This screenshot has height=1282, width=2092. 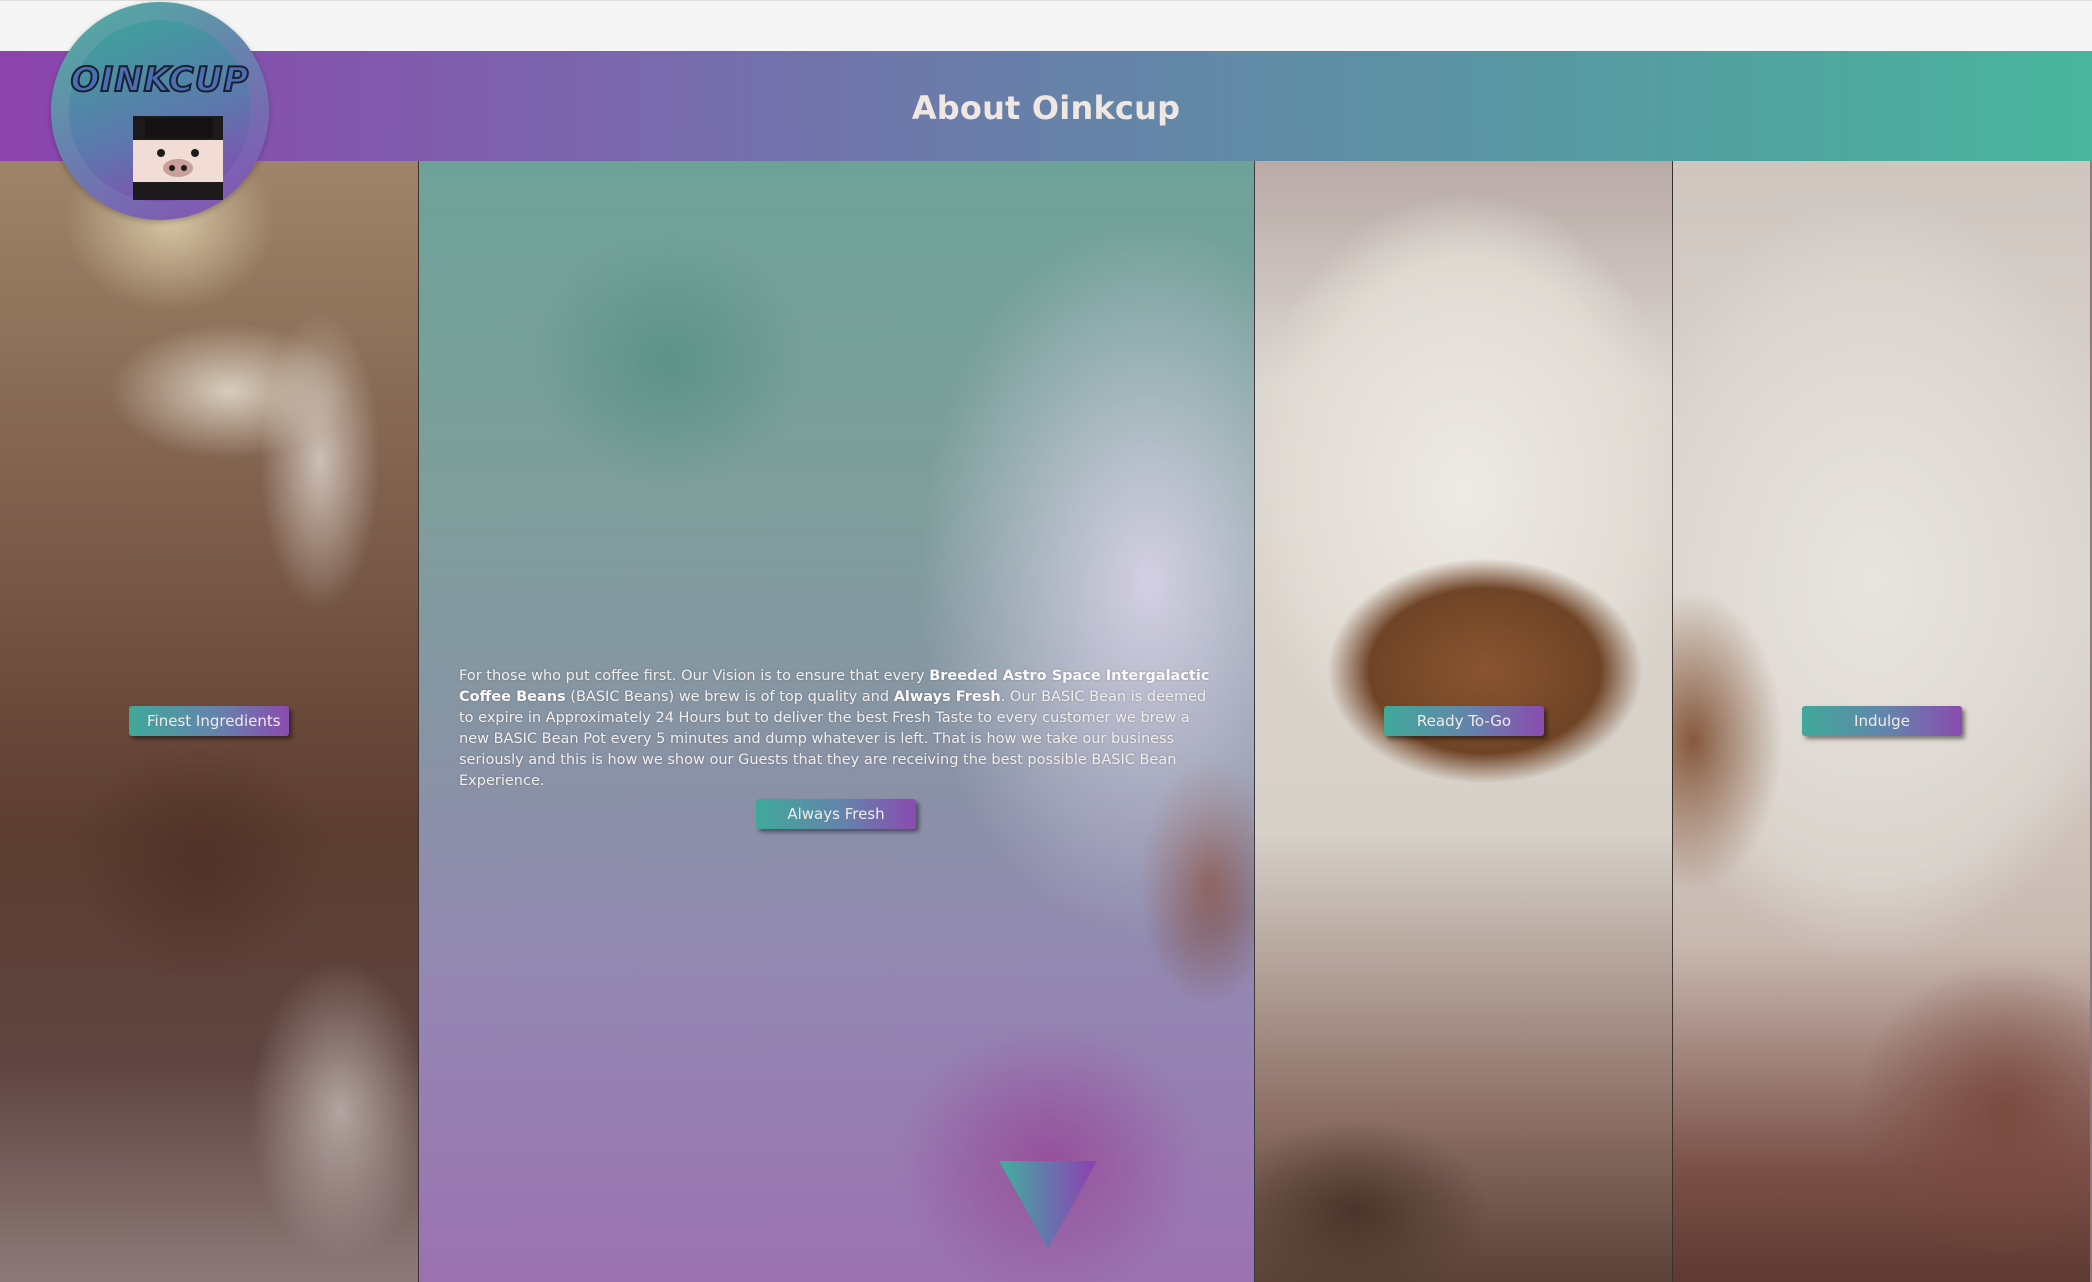 What do you see at coordinates (836, 814) in the screenshot?
I see `always-fresh-button: Always Fresh` at bounding box center [836, 814].